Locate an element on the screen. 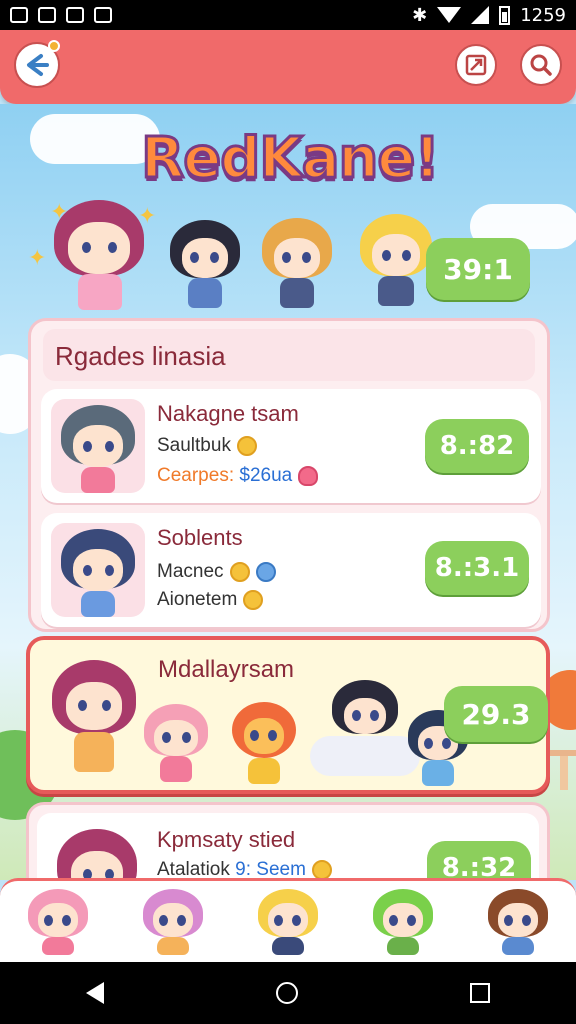  team-info-text: Saultbuk is located at coordinates (194, 445).